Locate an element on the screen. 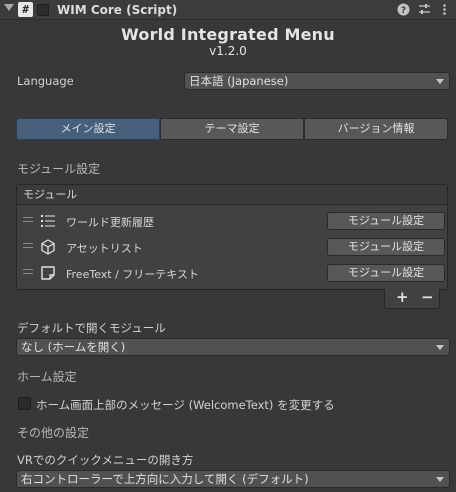 This screenshot has width=456, height=492. list-add-remove-controls: + − is located at coordinates (412, 298).